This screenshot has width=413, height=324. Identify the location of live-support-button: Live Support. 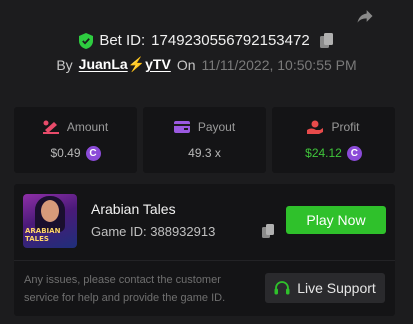
(325, 288).